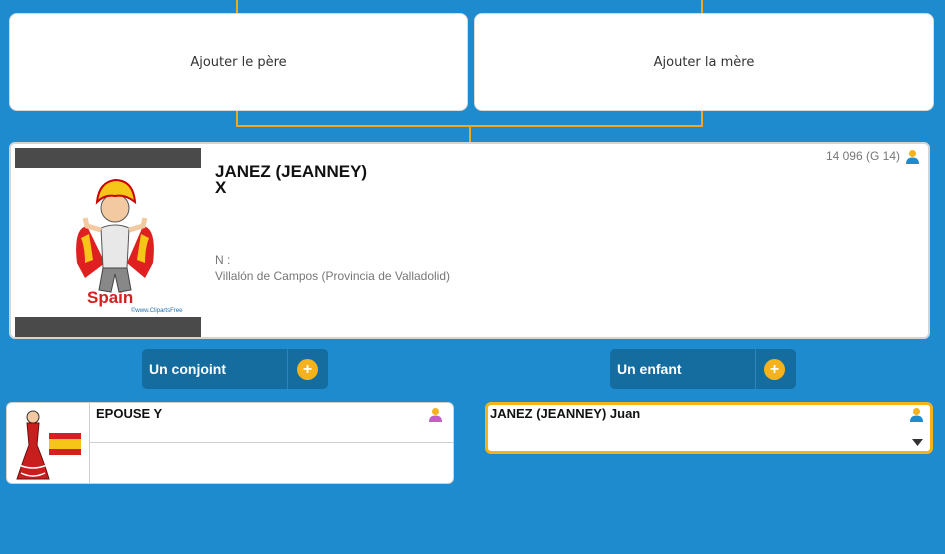  Describe the element at coordinates (157, 311) in the screenshot. I see `photo-credit: ©www.ClipartsFree` at that location.